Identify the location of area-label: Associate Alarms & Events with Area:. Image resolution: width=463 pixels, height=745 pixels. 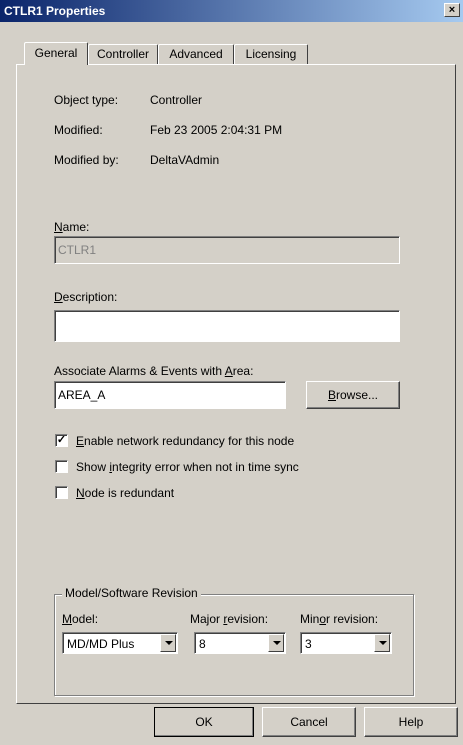
(154, 371).